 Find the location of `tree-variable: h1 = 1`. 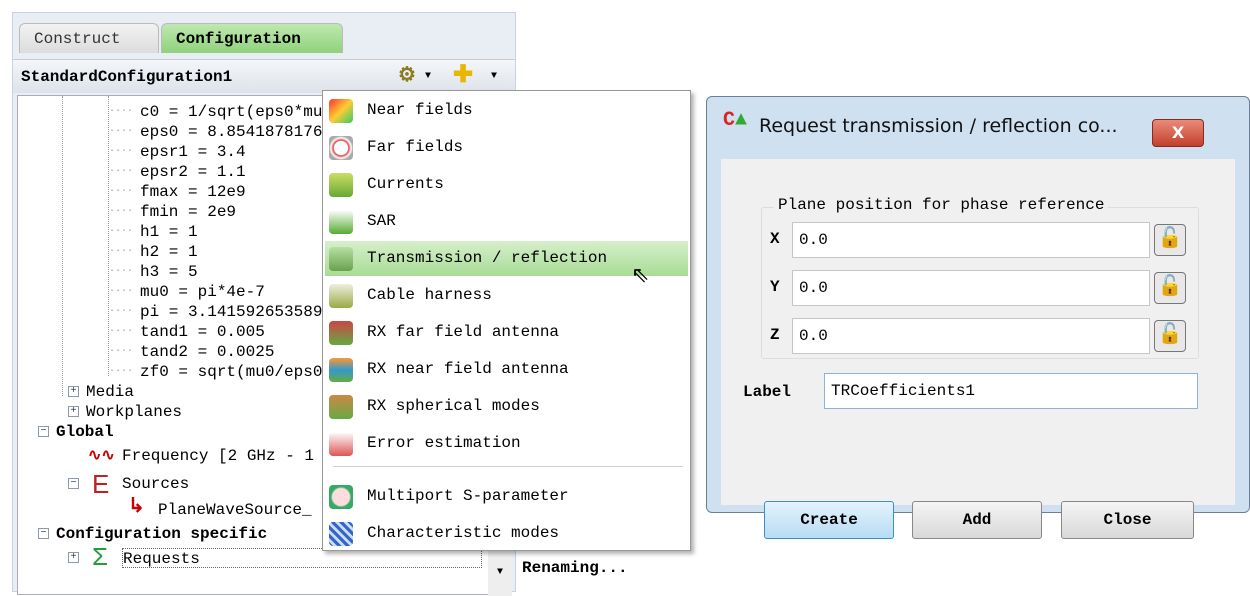

tree-variable: h1 = 1 is located at coordinates (169, 232).